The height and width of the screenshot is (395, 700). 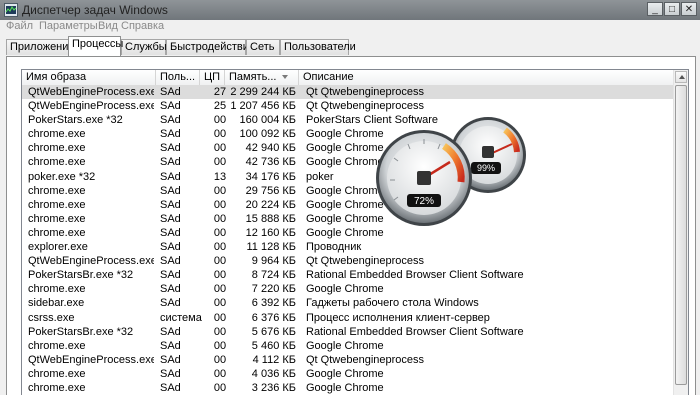 What do you see at coordinates (212, 77) in the screenshot?
I see `column-header-cpu: ЦП` at bounding box center [212, 77].